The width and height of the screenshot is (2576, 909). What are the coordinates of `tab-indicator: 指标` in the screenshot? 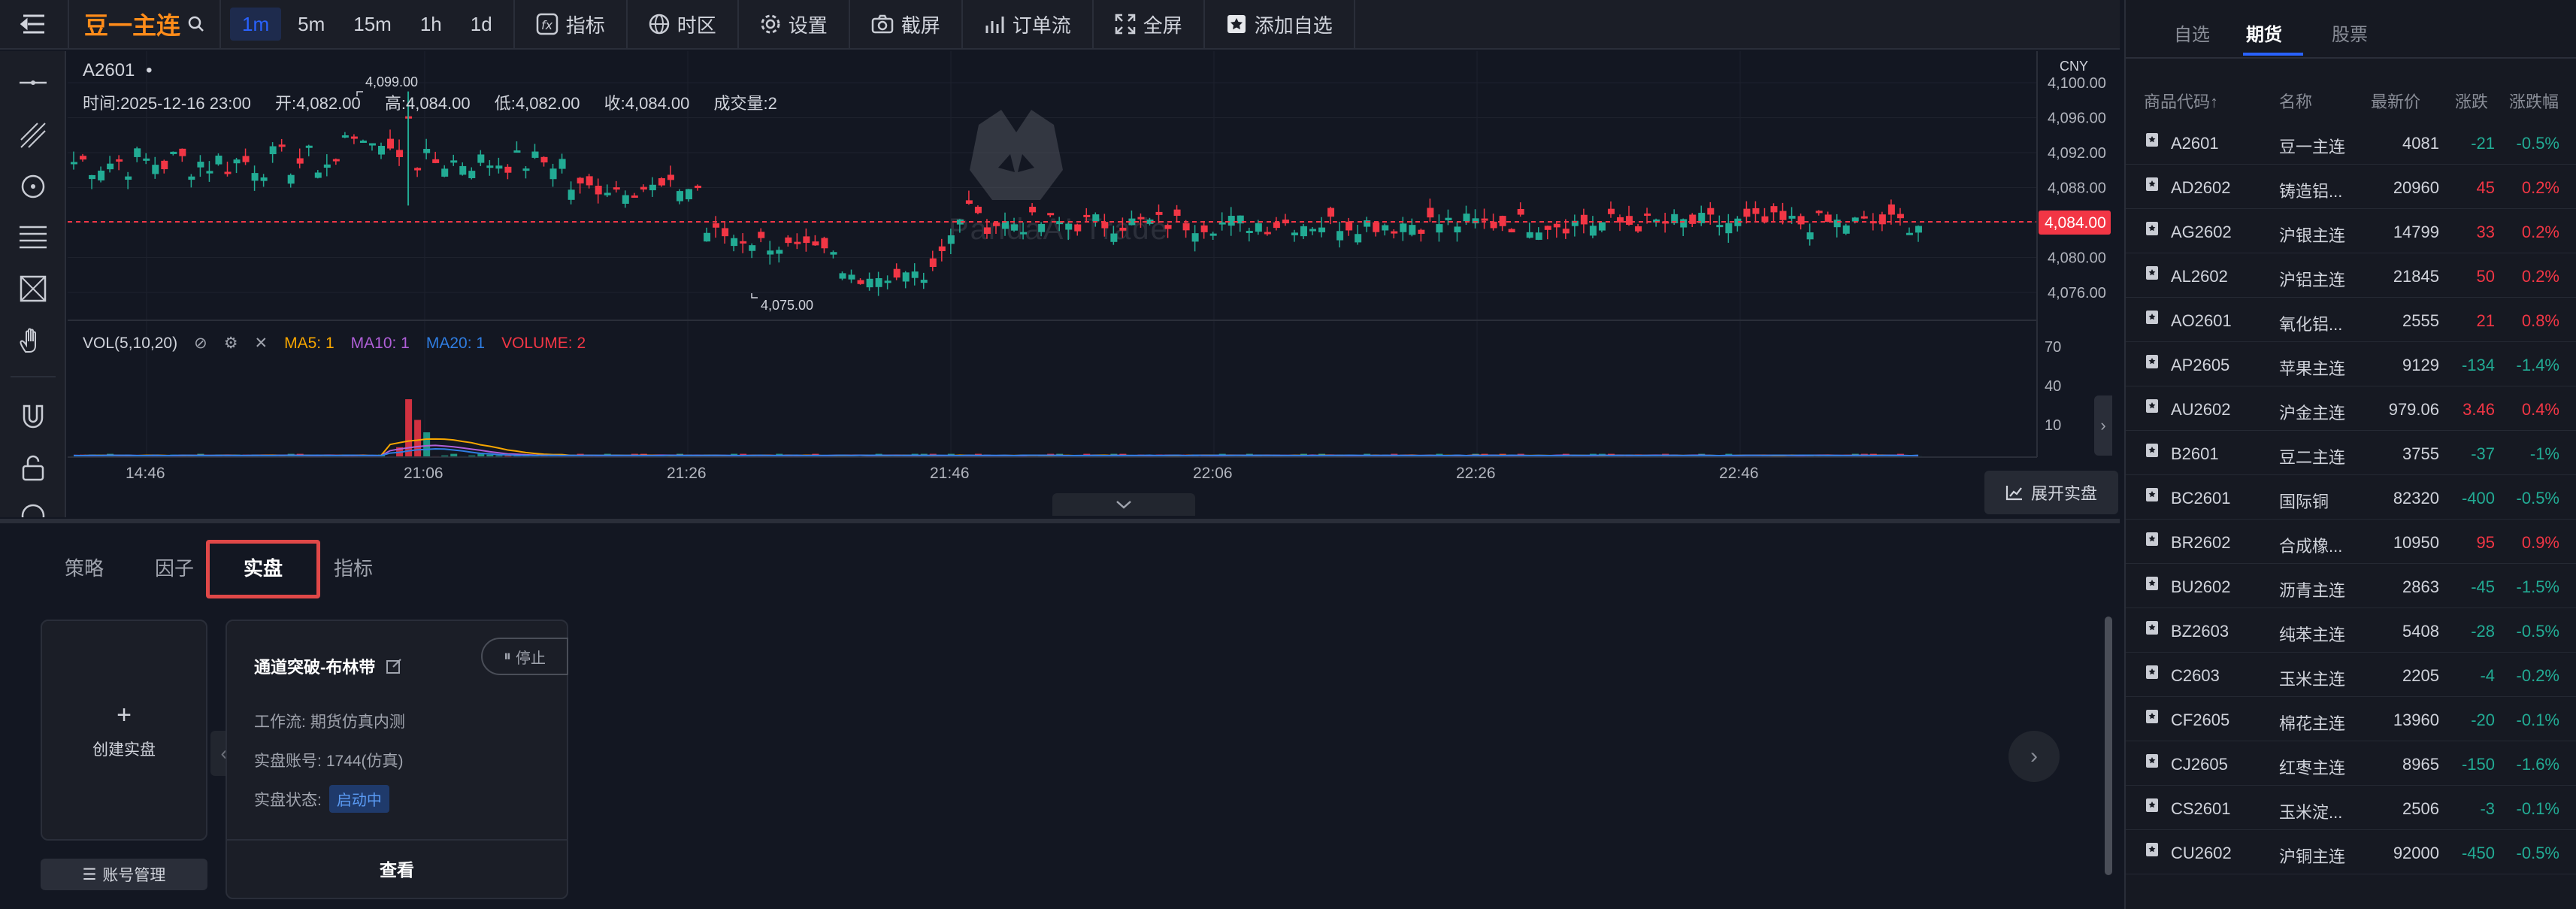 It's located at (353, 567).